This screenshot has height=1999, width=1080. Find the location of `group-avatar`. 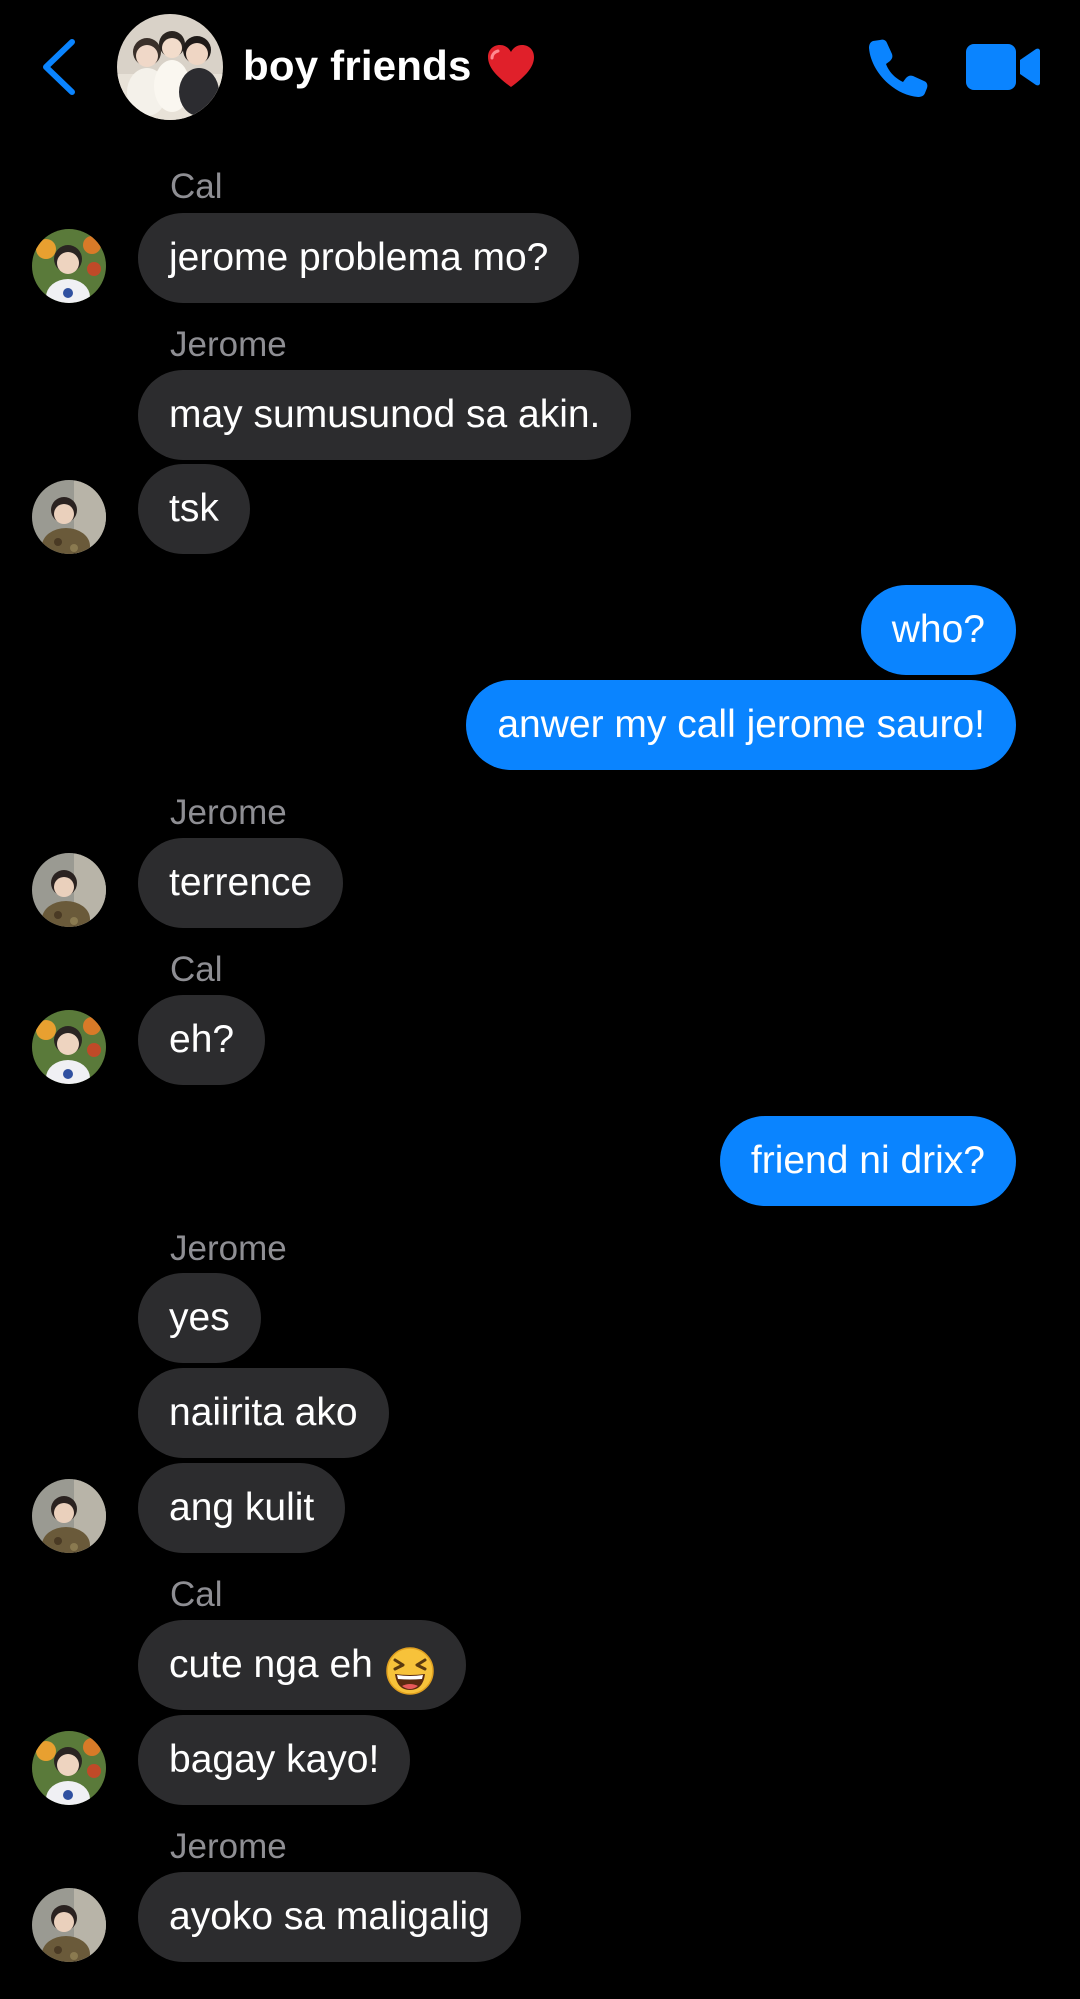

group-avatar is located at coordinates (170, 67).